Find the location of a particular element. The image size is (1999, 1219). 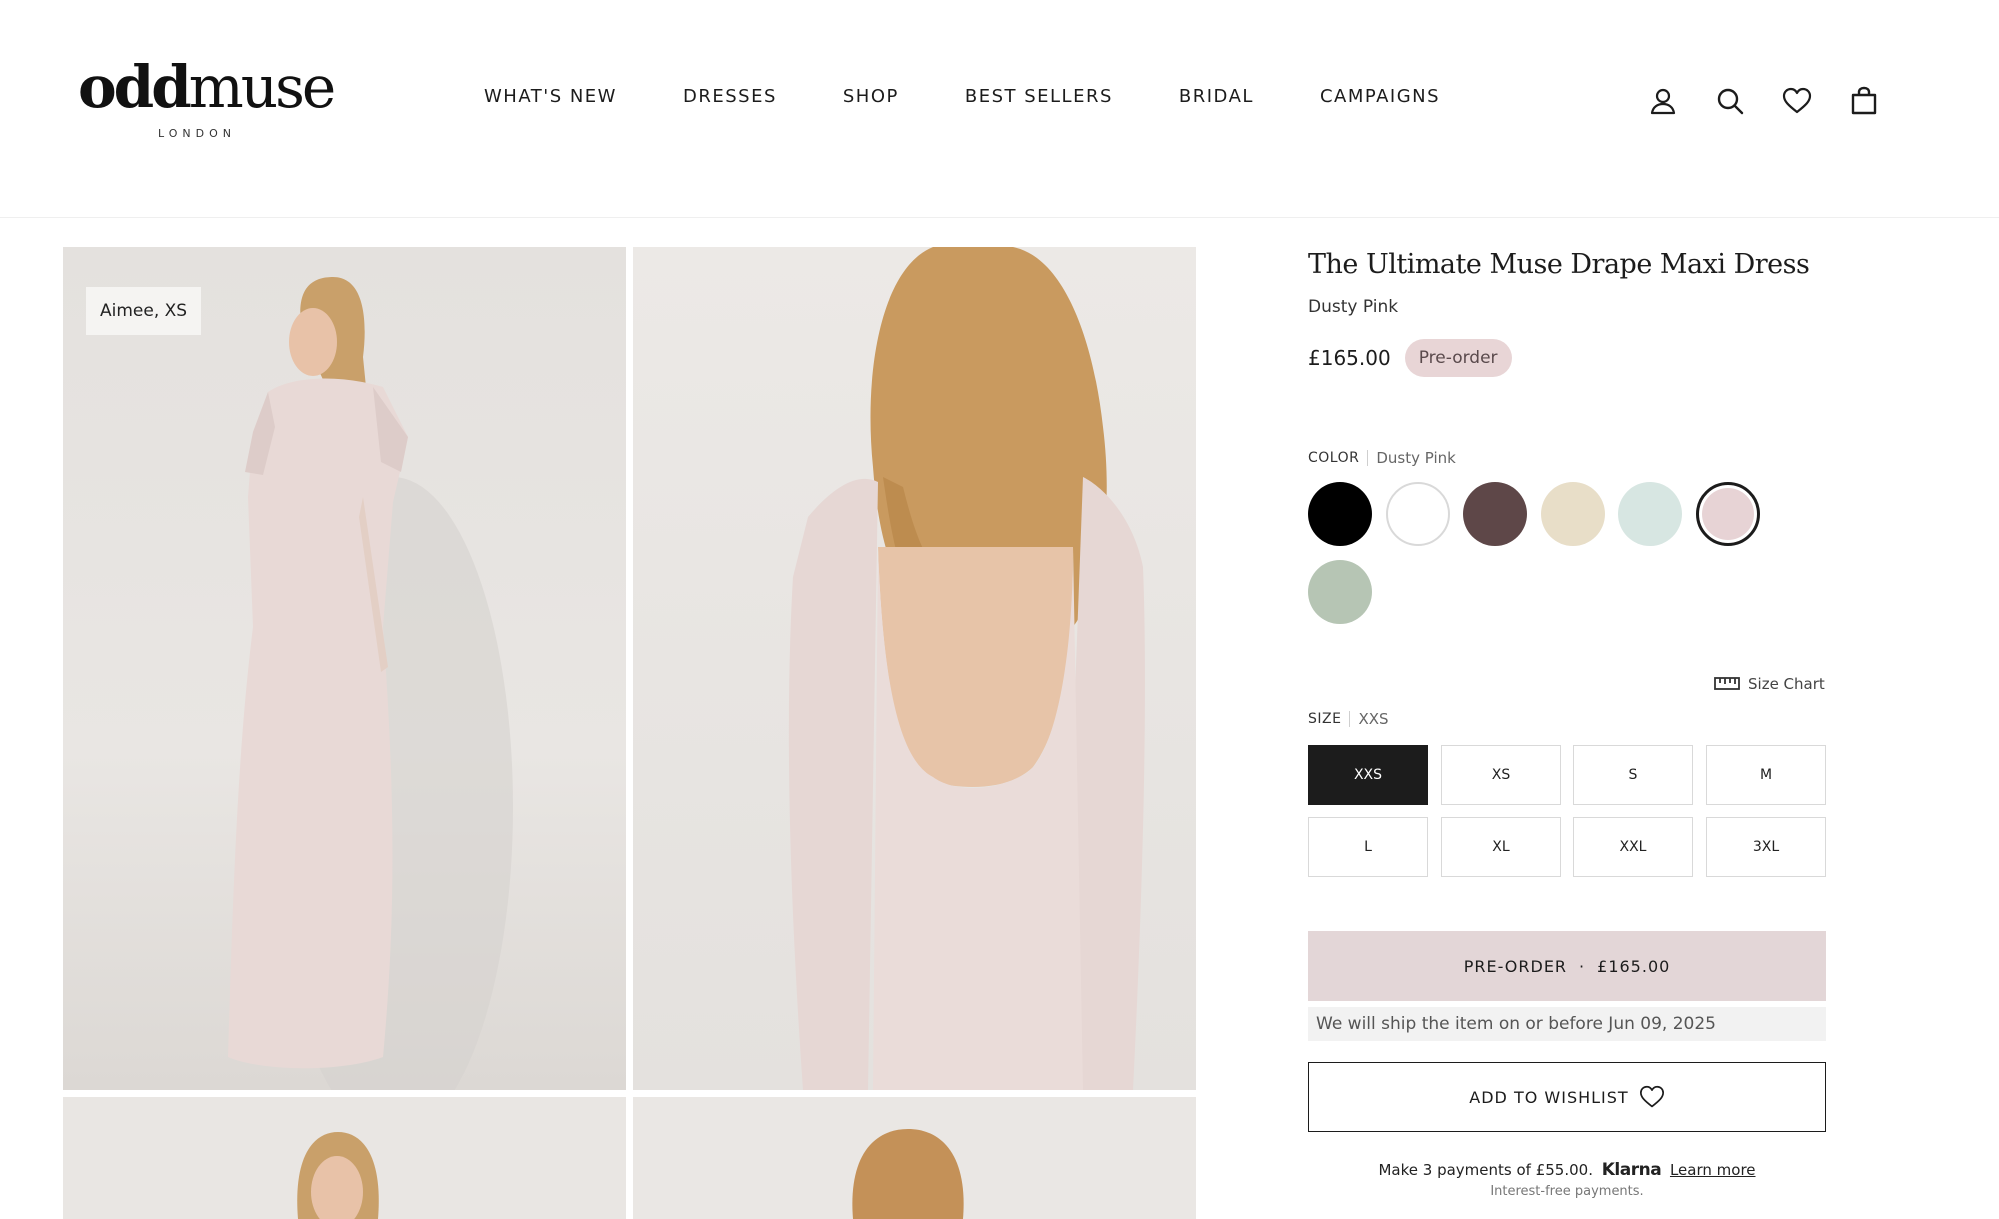

header-icons is located at coordinates (1763, 101).